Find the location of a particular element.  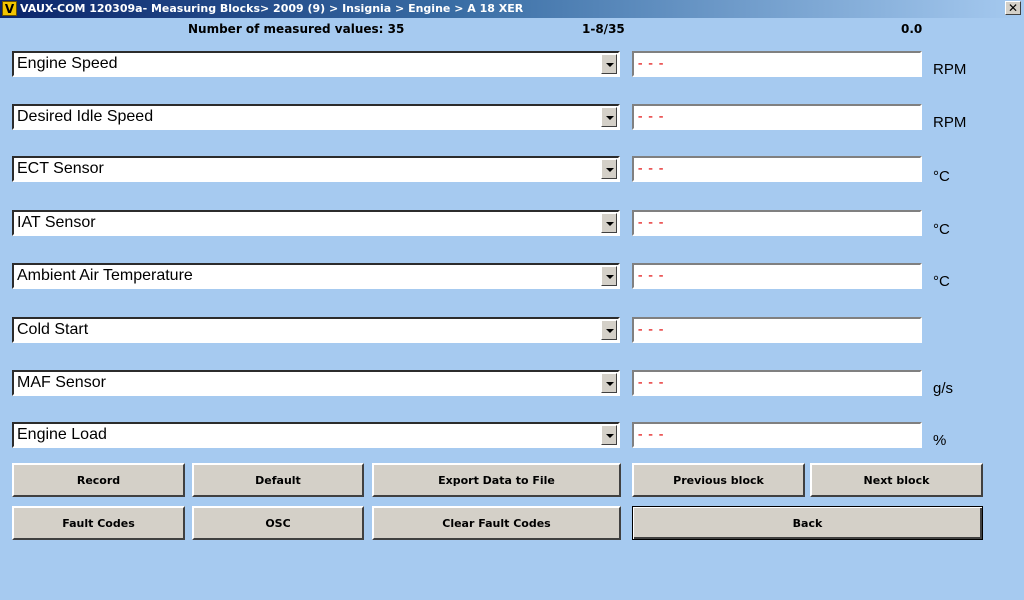

block-range: 1-8/35 is located at coordinates (603, 29).